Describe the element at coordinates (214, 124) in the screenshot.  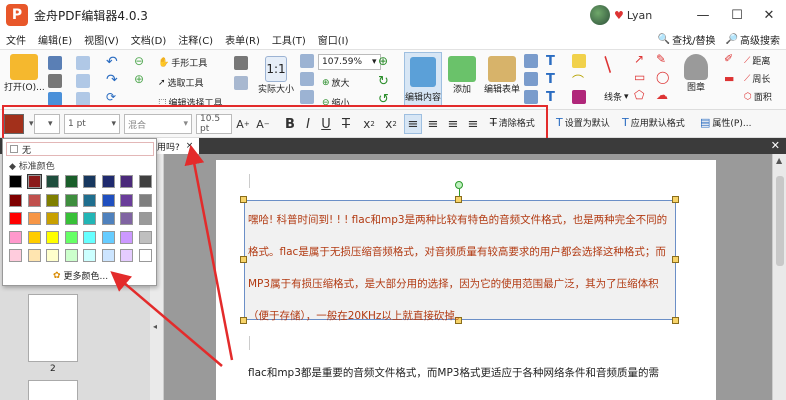
I see `font-size-select: 10.5 pt` at that location.